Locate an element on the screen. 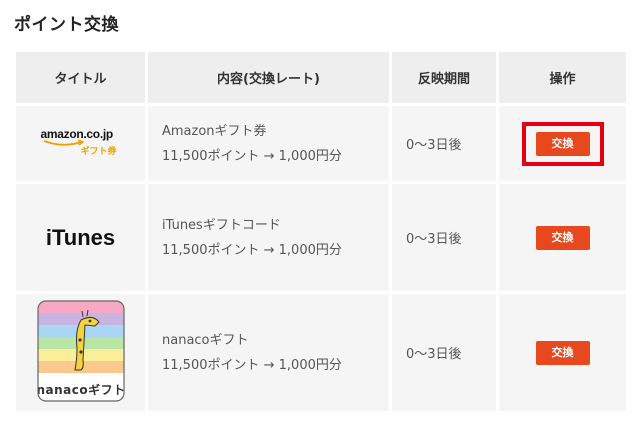 This screenshot has height=427, width=640. header-days: 反映期間 is located at coordinates (445, 79).